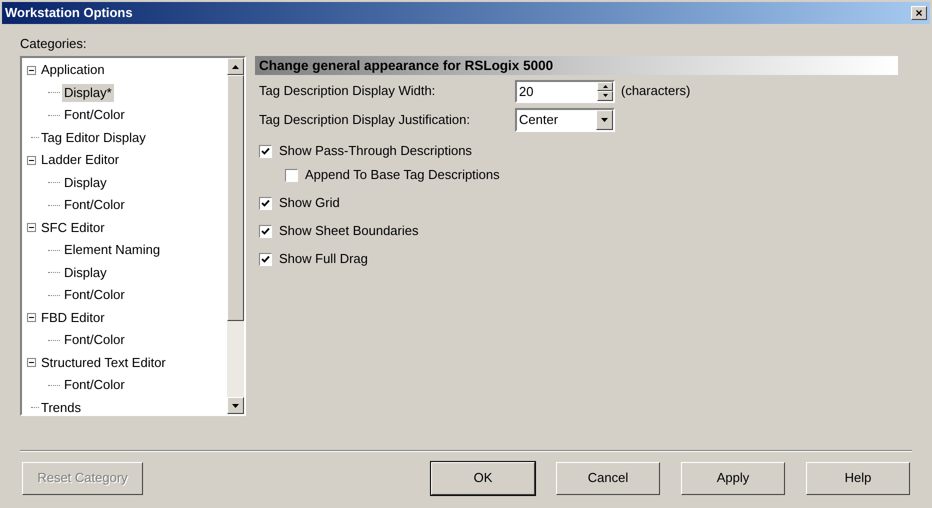  What do you see at coordinates (54, 44) in the screenshot?
I see `categories-label: Categories:` at bounding box center [54, 44].